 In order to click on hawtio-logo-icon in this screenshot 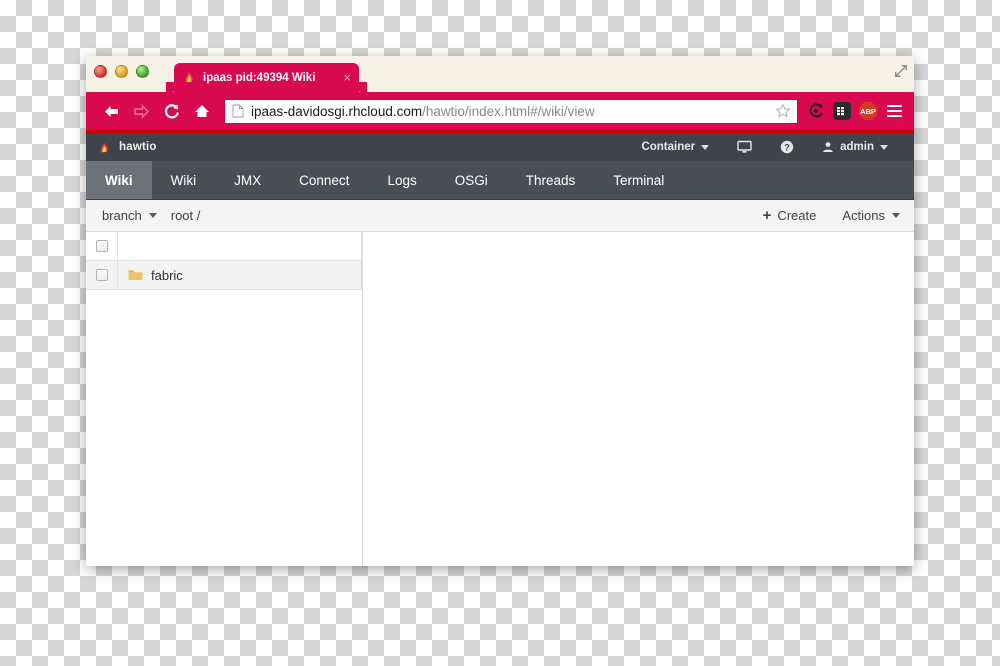, I will do `click(104, 147)`.